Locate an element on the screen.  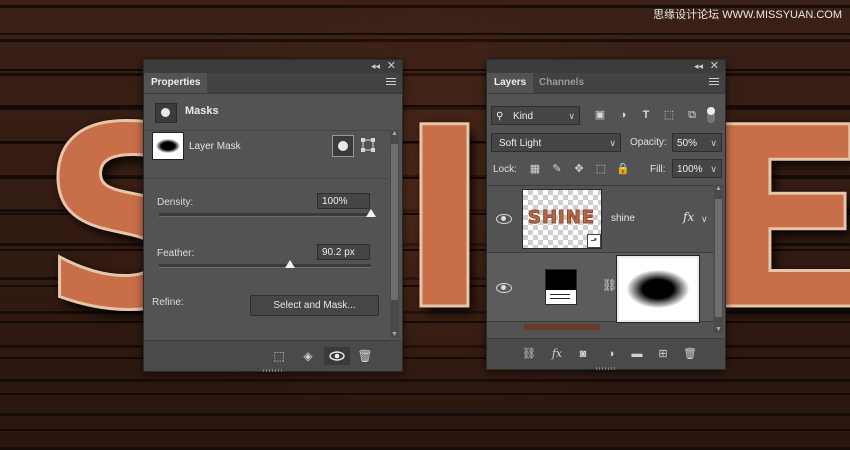
properties-panel-topbar: ◂◂ ✕ is located at coordinates (273, 66).